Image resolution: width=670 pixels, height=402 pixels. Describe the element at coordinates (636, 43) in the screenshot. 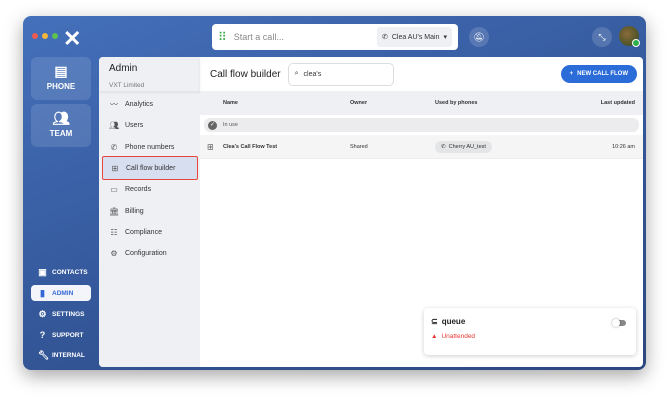

I see `online-status` at that location.